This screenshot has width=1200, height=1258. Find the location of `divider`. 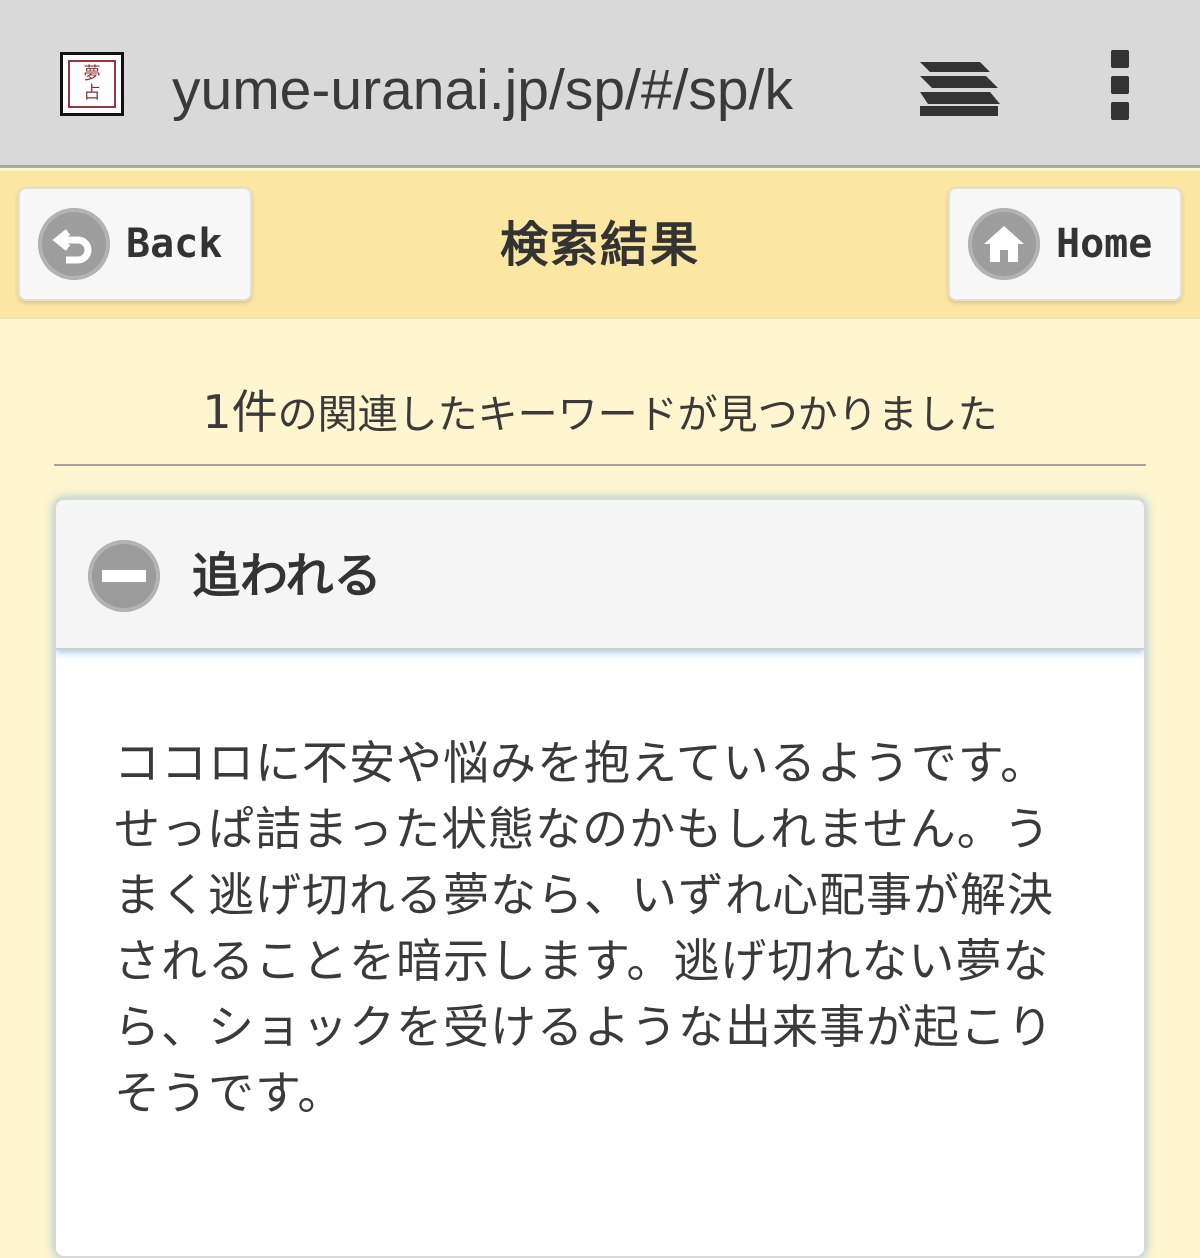

divider is located at coordinates (600, 465).